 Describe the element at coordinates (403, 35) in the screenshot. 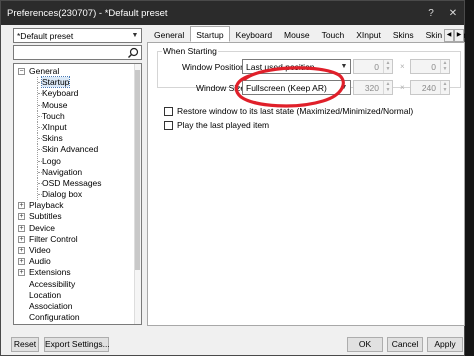

I see `tab-skins: Skins` at that location.